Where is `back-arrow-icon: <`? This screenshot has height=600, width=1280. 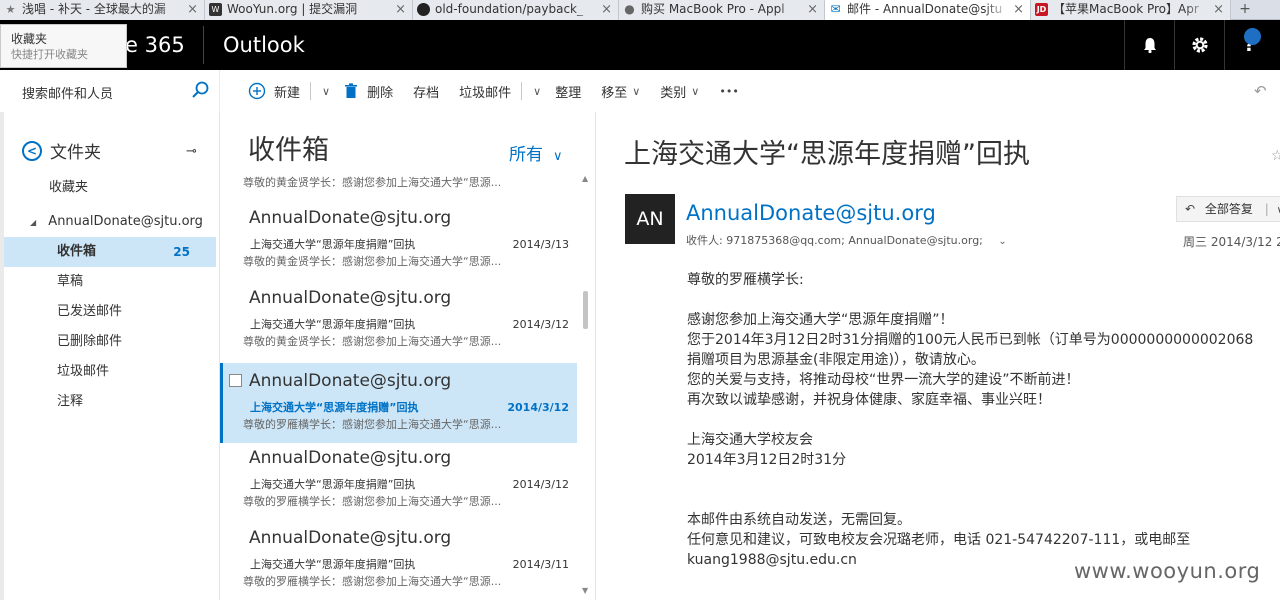
back-arrow-icon: < is located at coordinates (32, 150).